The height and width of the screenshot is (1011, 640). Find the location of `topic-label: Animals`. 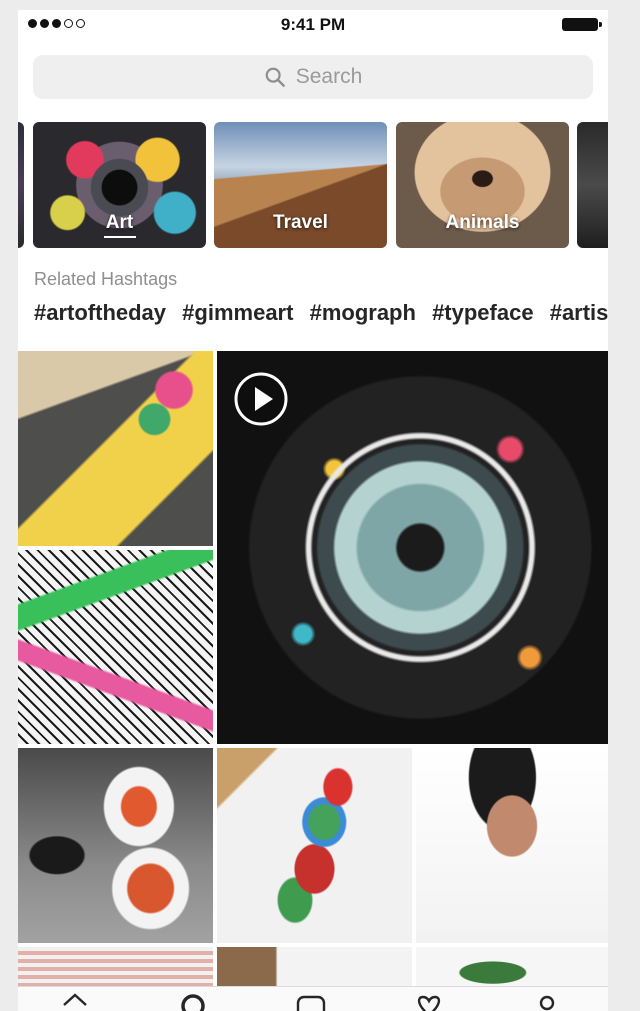

topic-label: Animals is located at coordinates (482, 222).